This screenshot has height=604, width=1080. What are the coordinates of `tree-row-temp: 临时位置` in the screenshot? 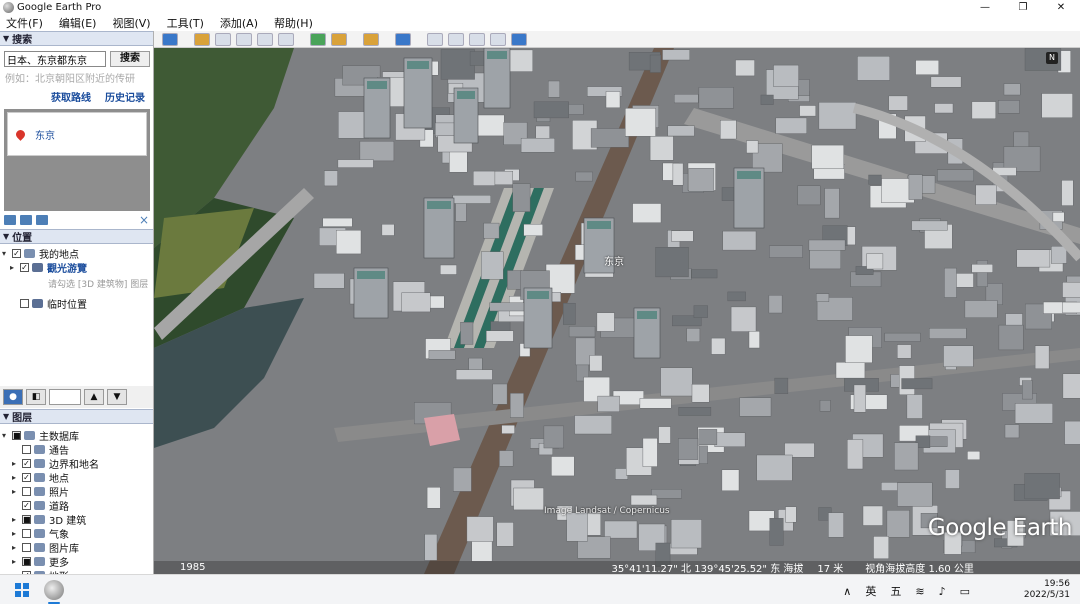 It's located at (77, 303).